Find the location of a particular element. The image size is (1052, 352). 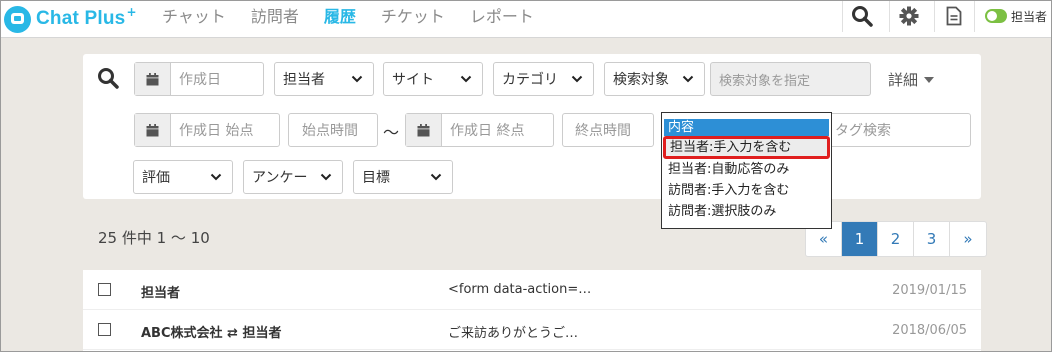

row-participants: 担当者 is located at coordinates (161, 293).